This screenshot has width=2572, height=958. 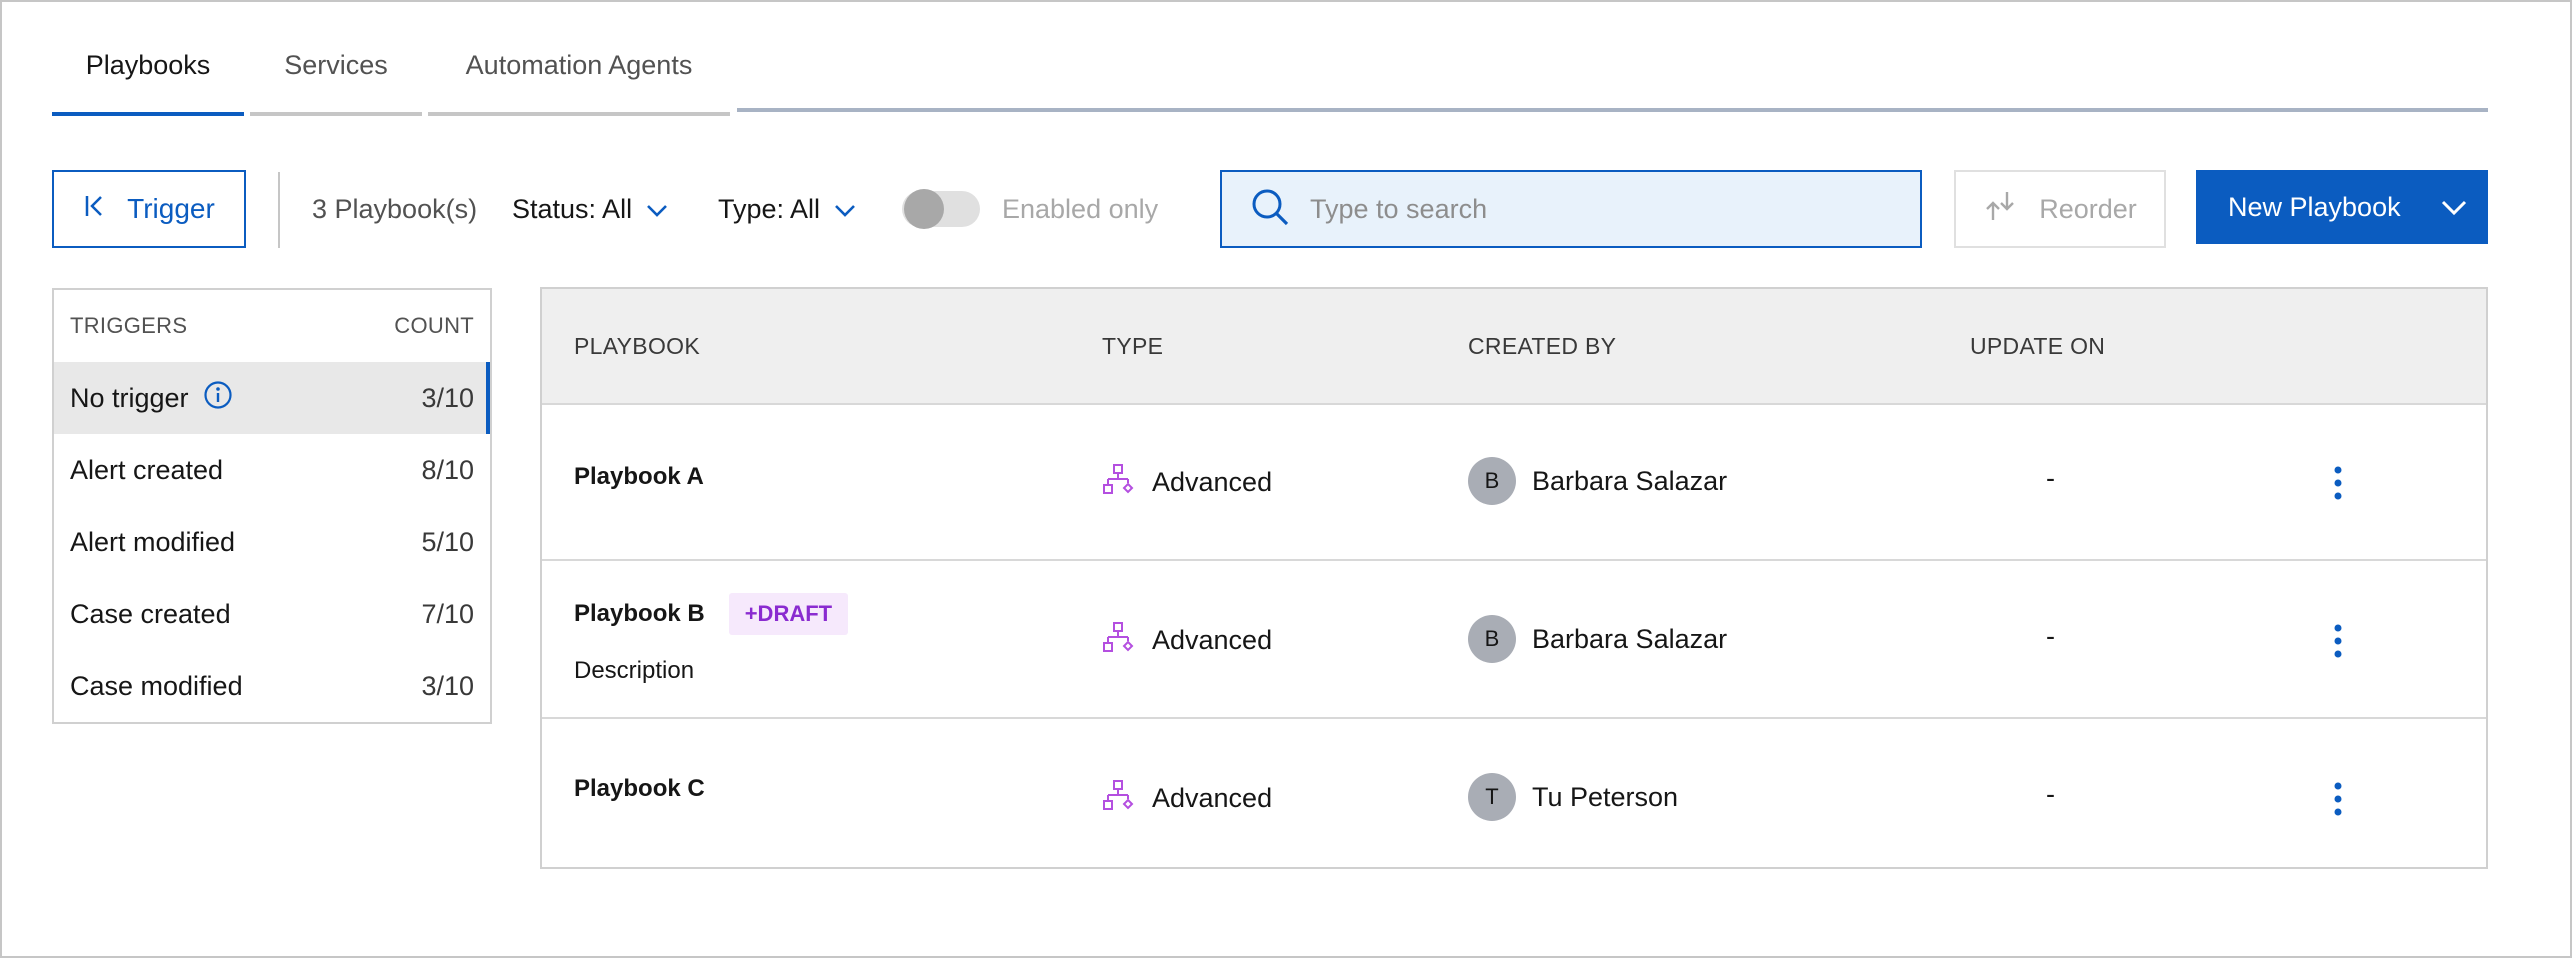 I want to click on trigger-item-case-modified: Case modified 3/10, so click(x=272, y=686).